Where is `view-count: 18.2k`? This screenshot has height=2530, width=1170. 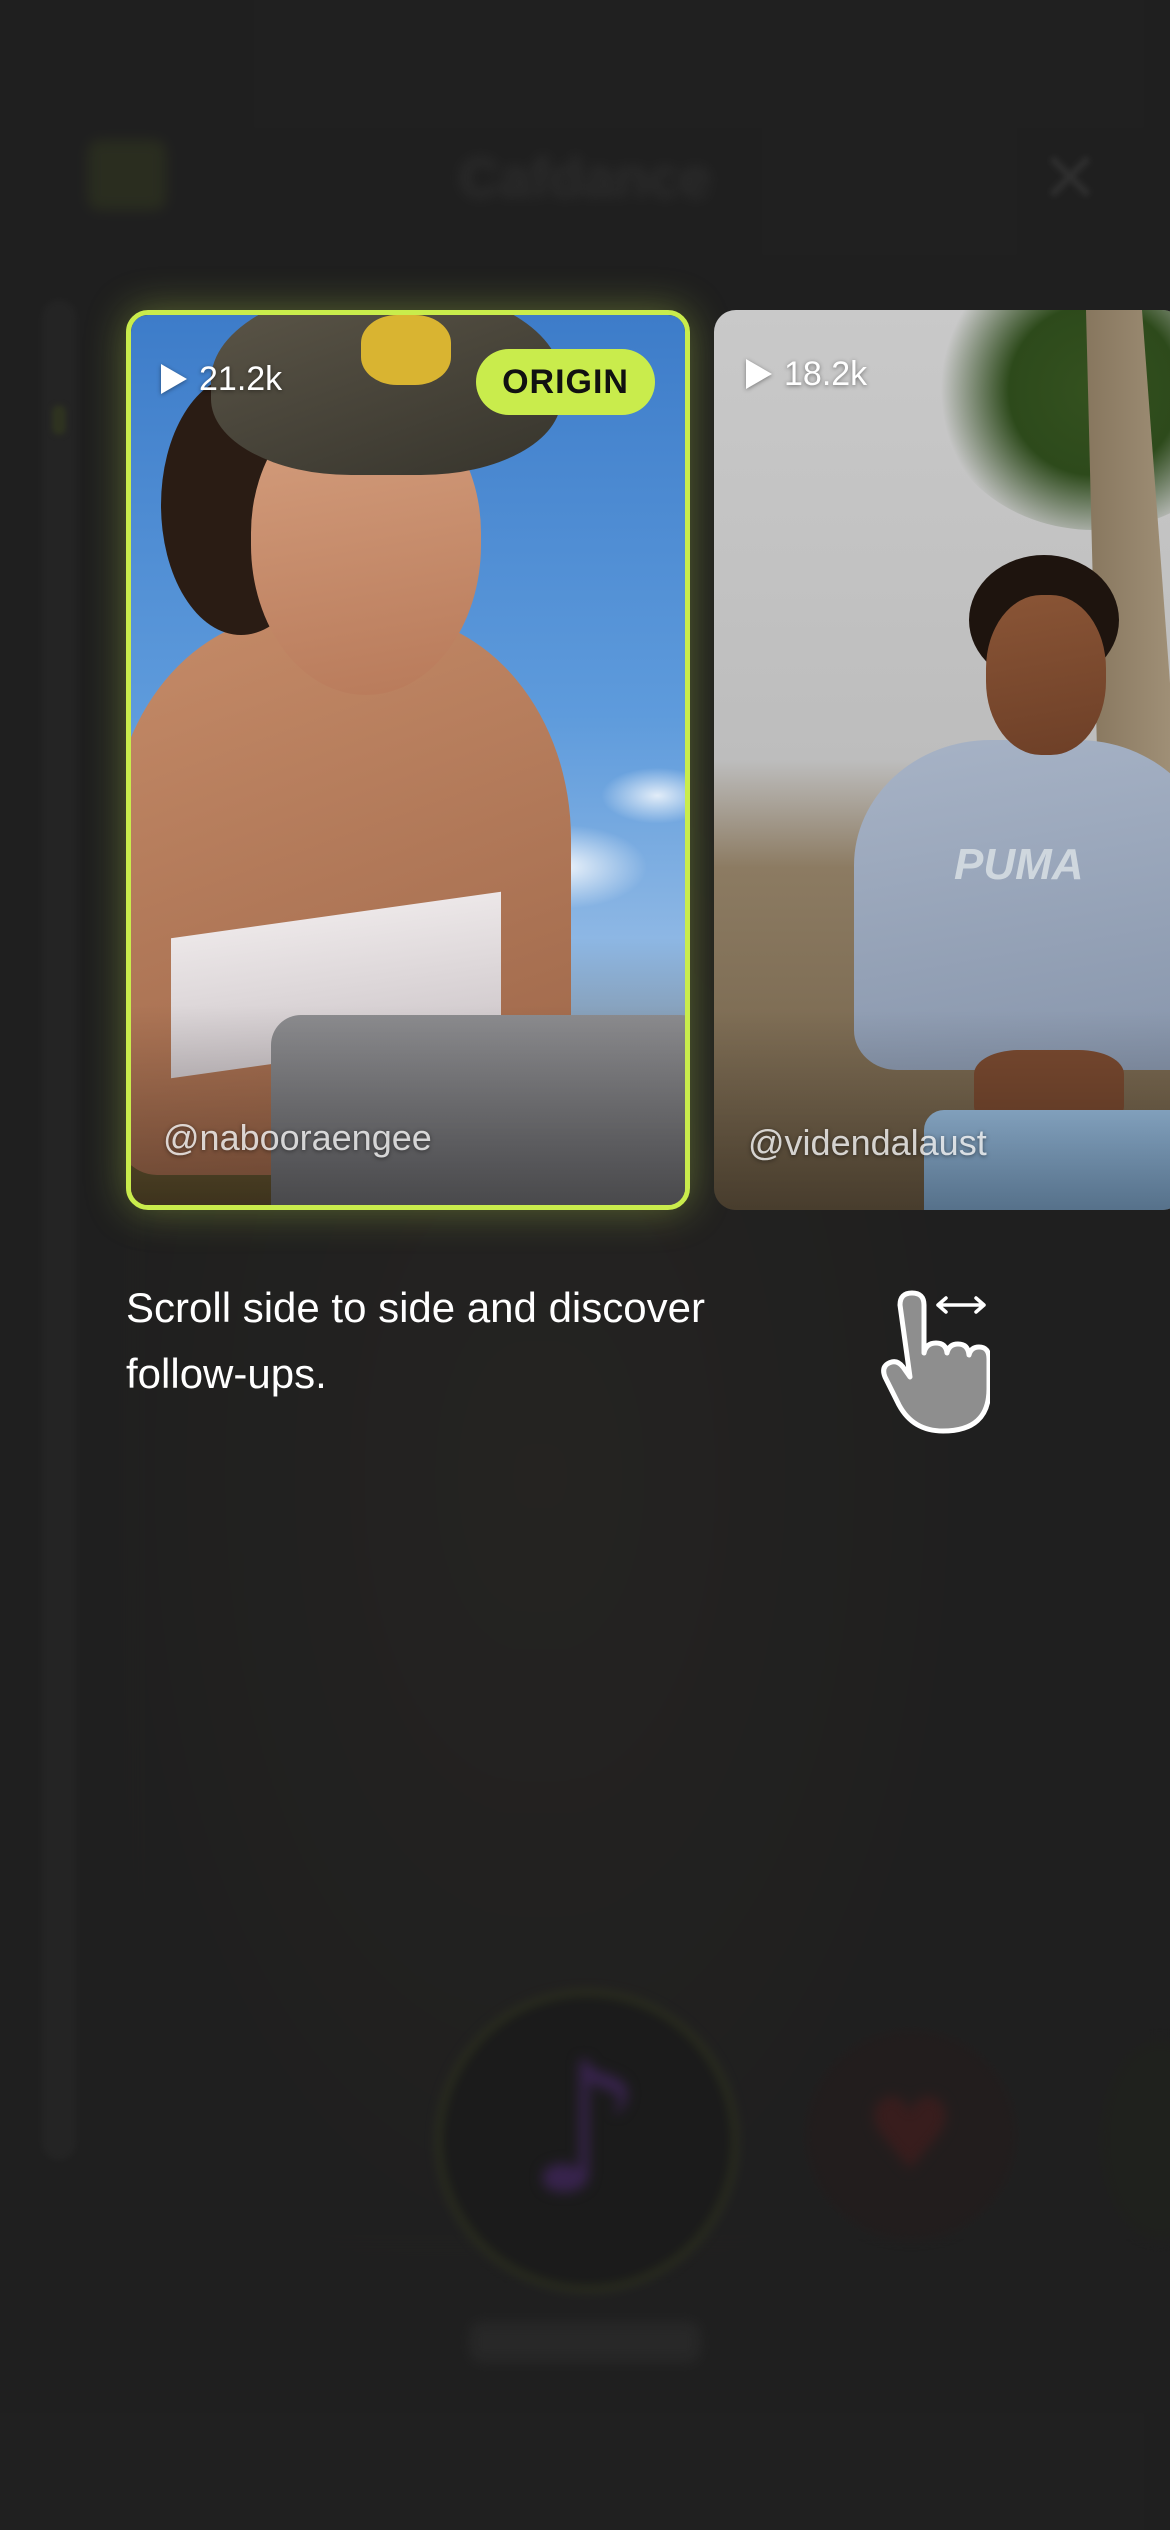
view-count: 18.2k is located at coordinates (806, 374).